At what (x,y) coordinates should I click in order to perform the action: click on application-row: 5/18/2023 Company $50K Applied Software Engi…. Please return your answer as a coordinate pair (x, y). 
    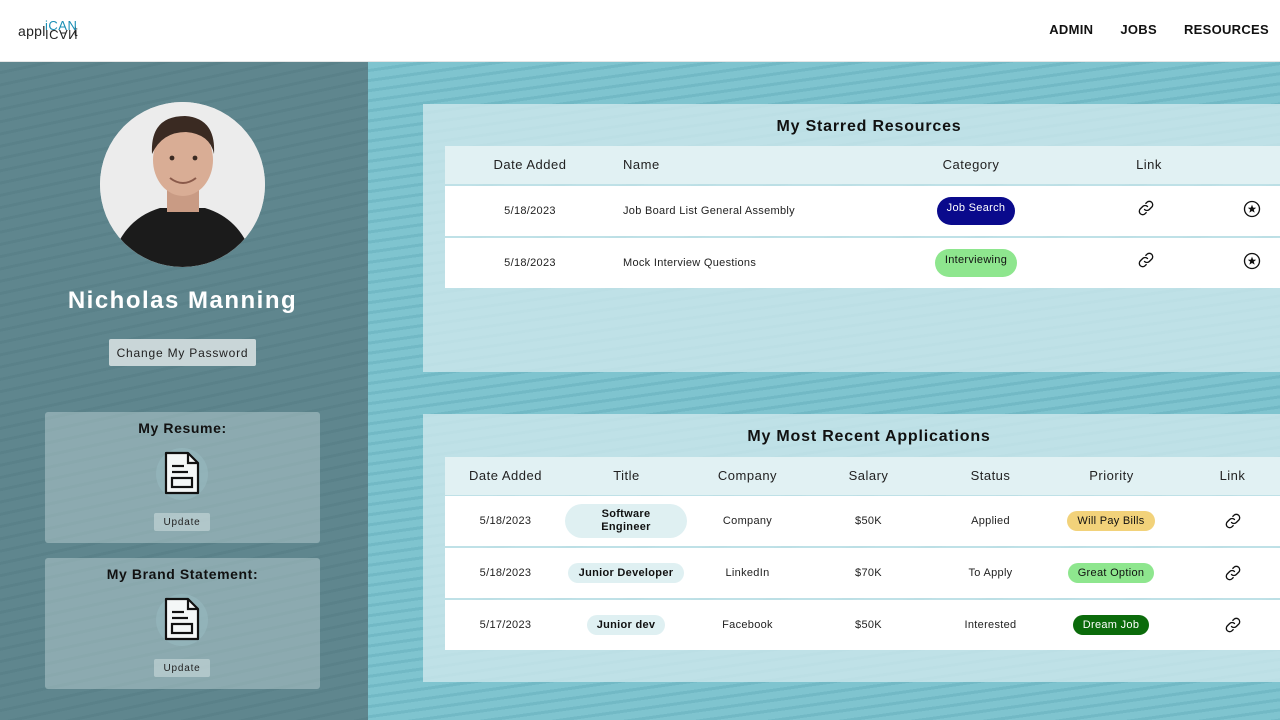
    Looking at the image, I should click on (862, 521).